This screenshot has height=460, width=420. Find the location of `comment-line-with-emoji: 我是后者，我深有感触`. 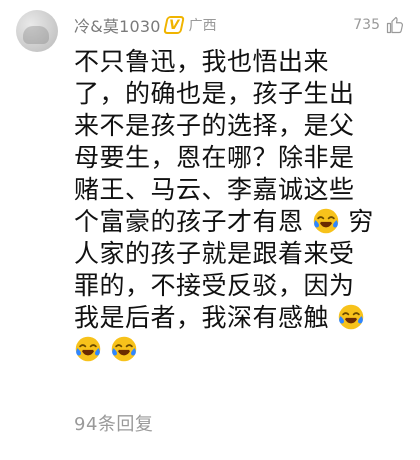

comment-line-with-emoji: 我是后者，我深有感触 is located at coordinates (239, 318).